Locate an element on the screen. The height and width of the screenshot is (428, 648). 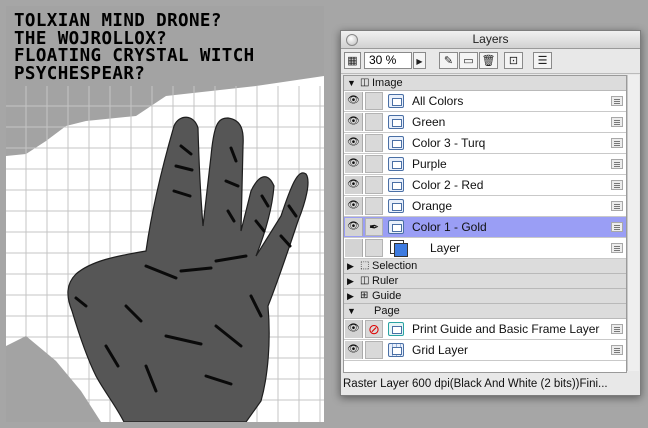
section-guide-label: Guide is located at coordinates (387, 296).